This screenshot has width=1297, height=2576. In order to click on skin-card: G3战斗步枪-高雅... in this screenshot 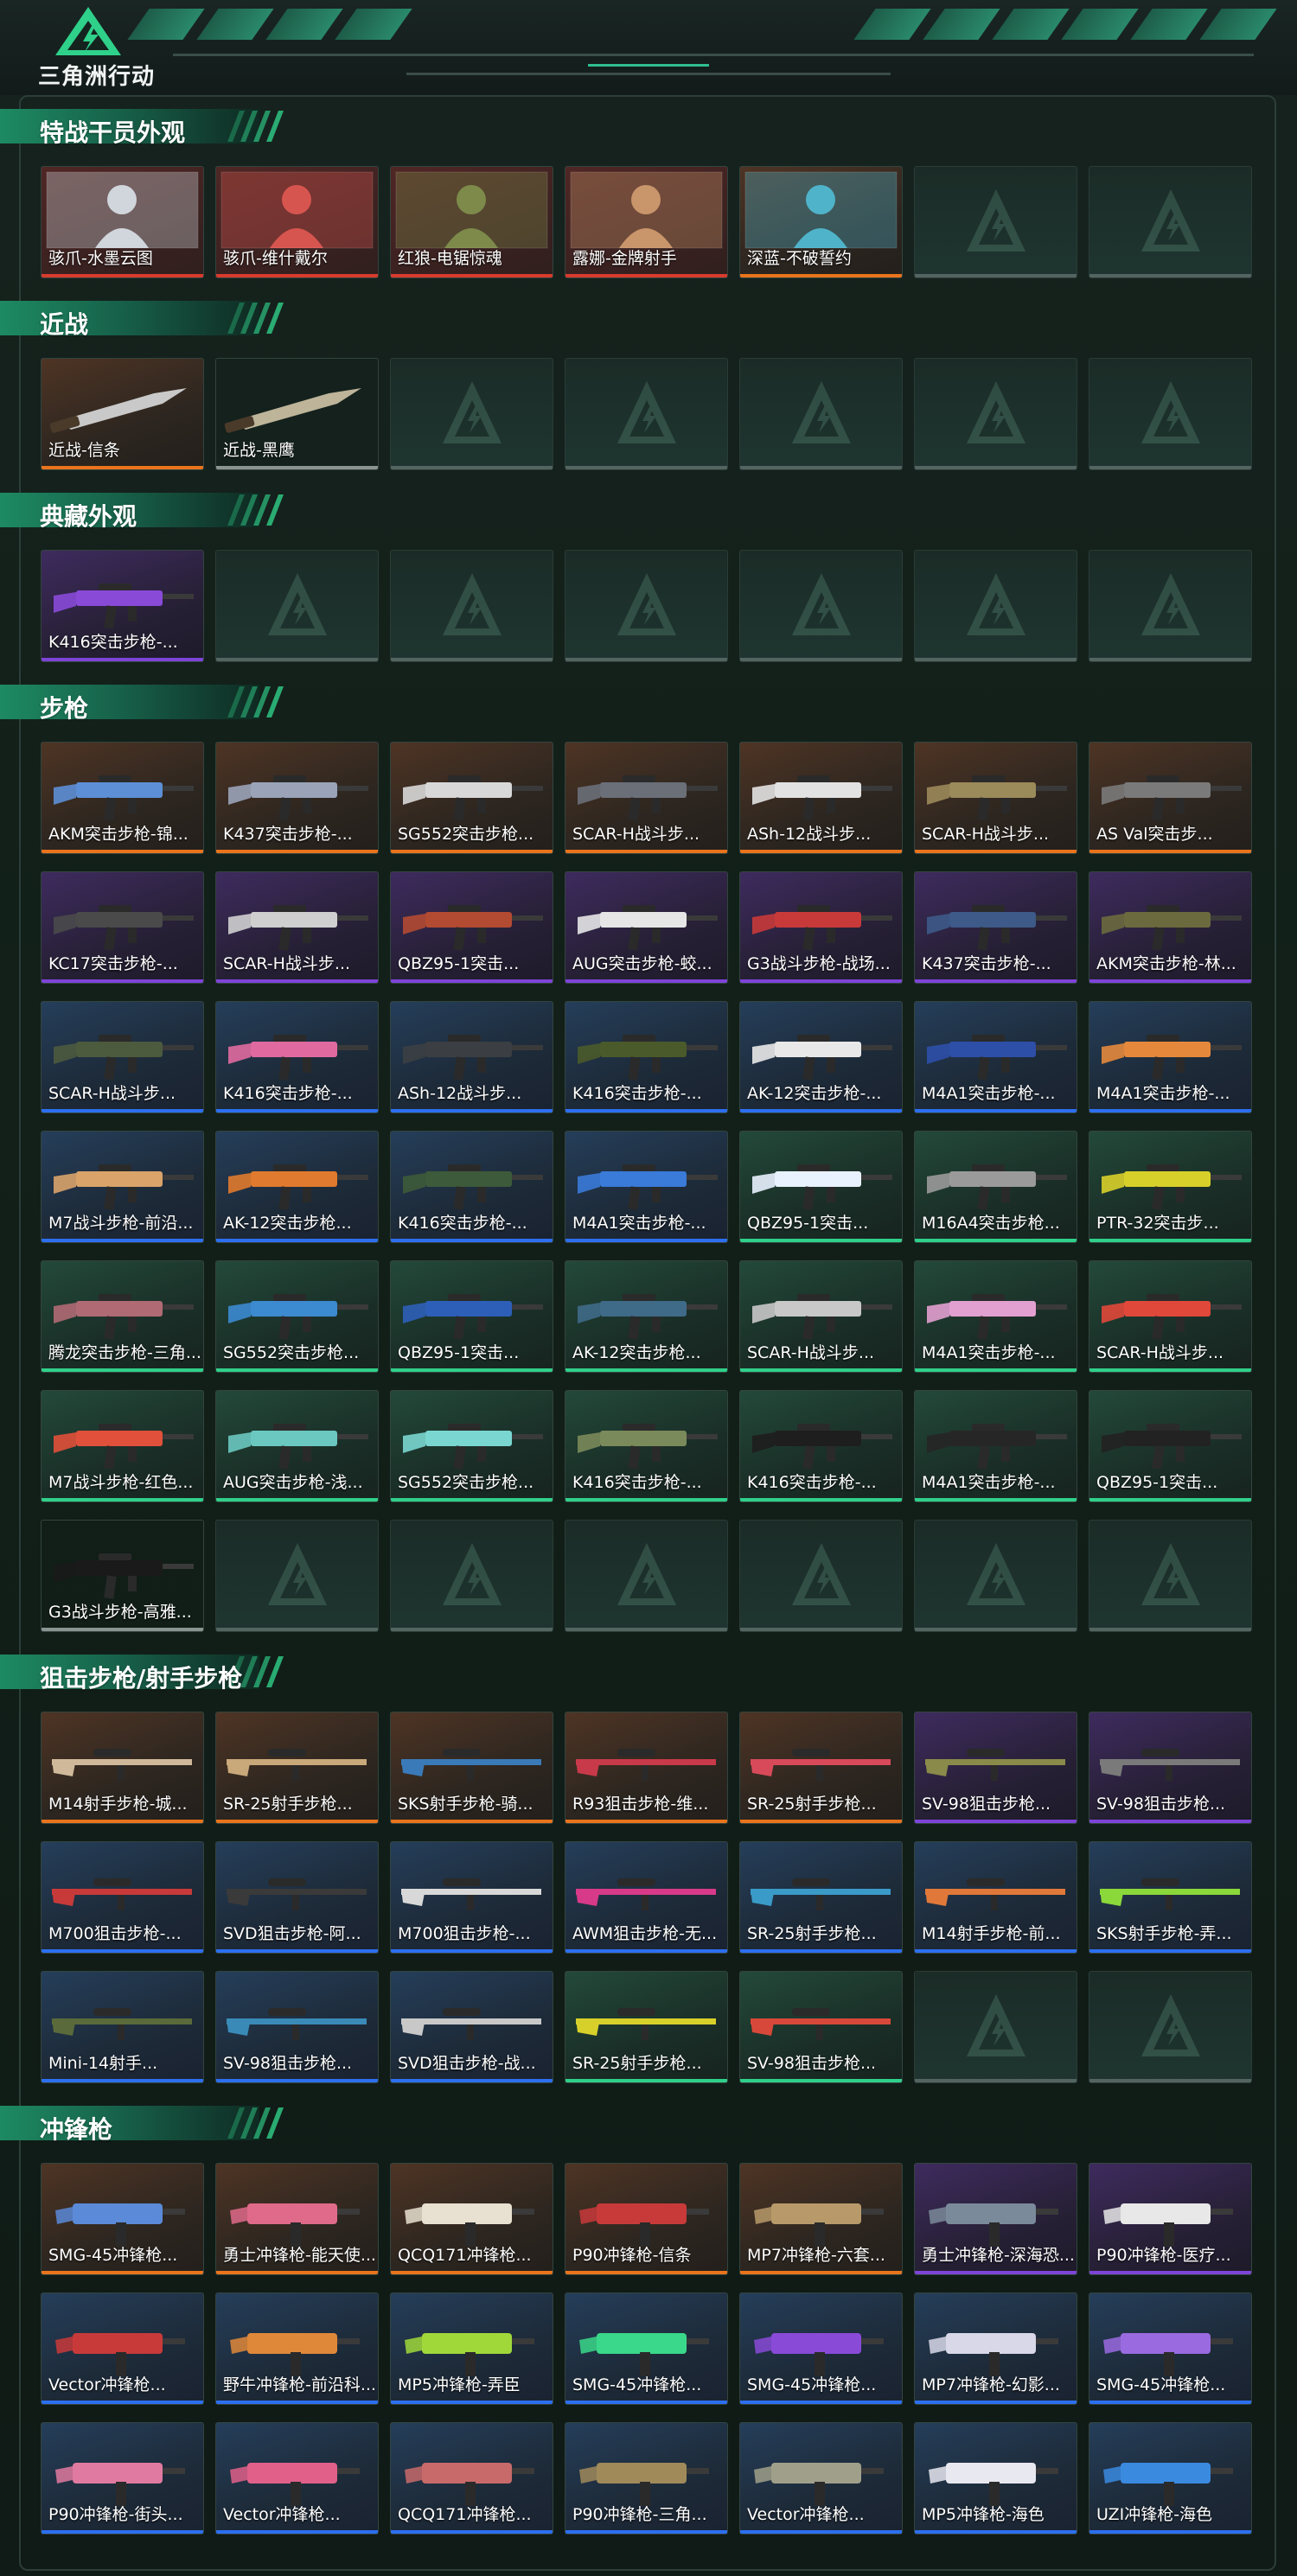, I will do `click(122, 1576)`.